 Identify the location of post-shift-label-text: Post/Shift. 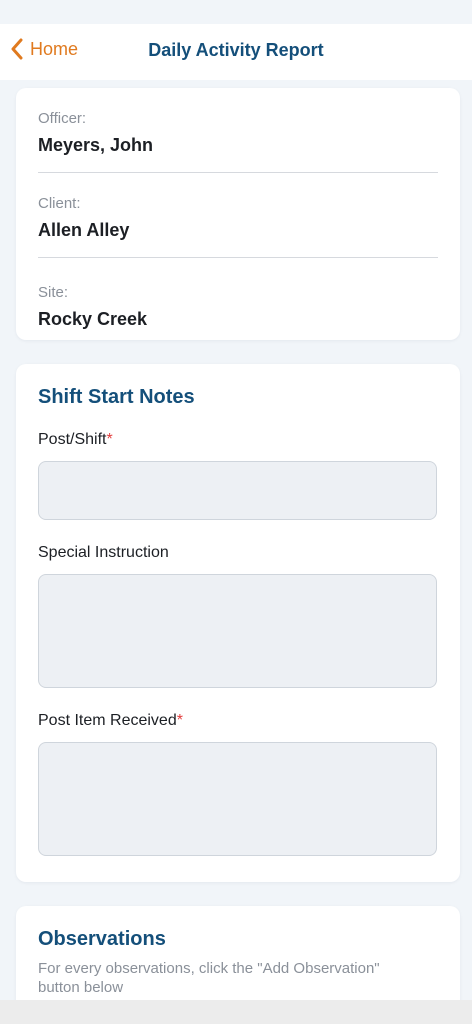
(72, 439).